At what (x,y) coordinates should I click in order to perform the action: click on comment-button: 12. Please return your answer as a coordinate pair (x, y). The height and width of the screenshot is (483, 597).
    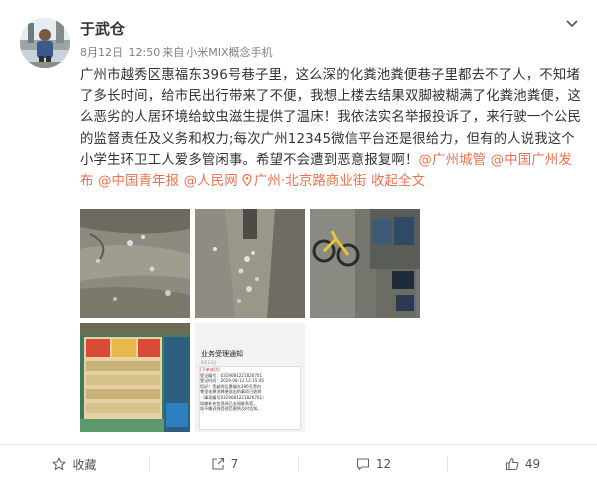
    Looking at the image, I should click on (373, 464).